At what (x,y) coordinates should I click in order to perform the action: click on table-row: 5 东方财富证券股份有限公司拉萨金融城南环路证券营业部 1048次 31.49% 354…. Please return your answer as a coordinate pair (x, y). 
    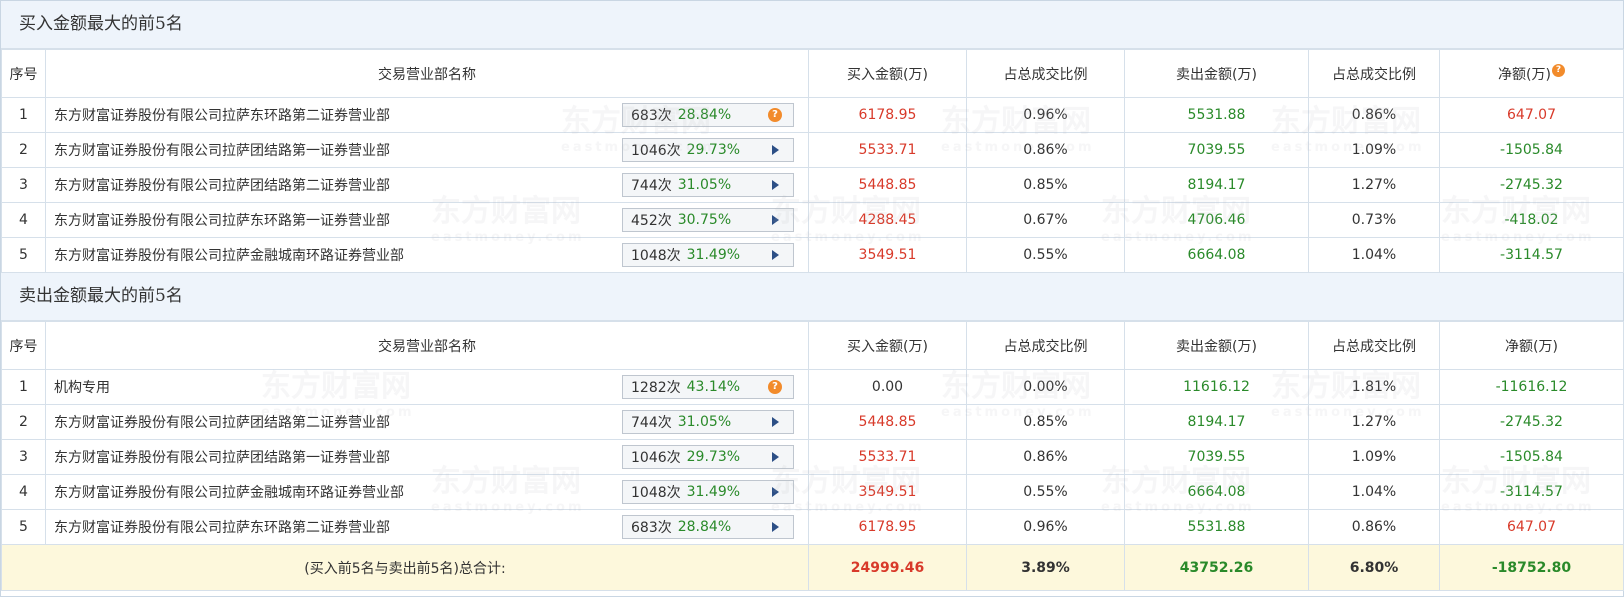
    Looking at the image, I should click on (812, 255).